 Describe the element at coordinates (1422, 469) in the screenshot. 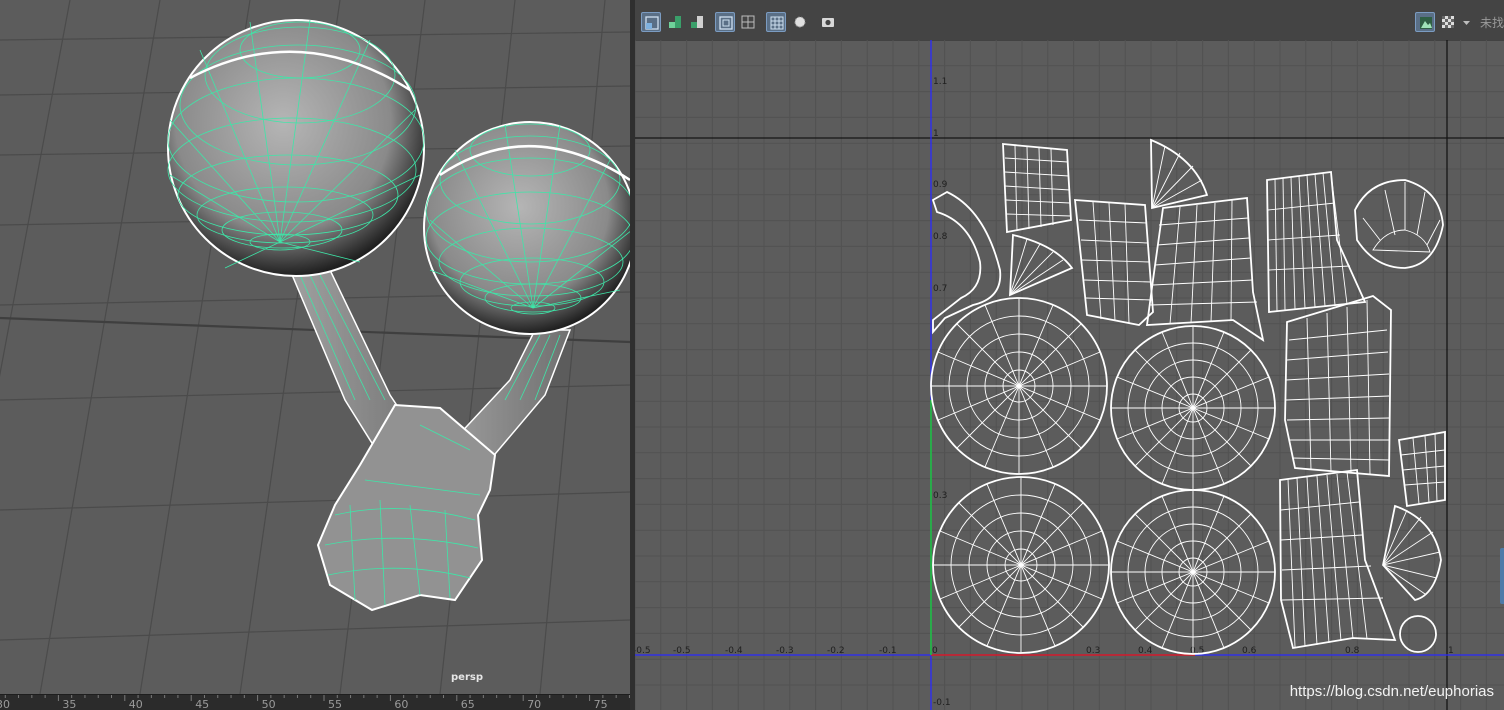

I see `uv-shell-small-patch` at that location.